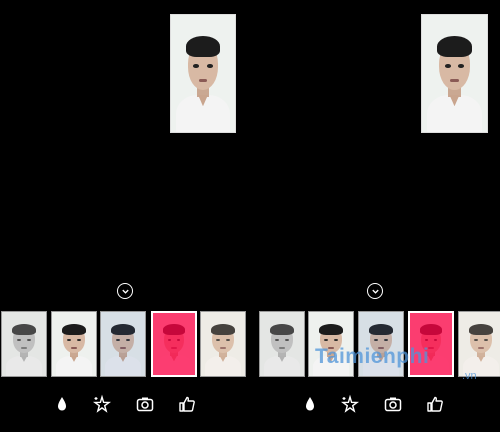  What do you see at coordinates (469, 376) in the screenshot?
I see `watermark-domain: .vn` at bounding box center [469, 376].